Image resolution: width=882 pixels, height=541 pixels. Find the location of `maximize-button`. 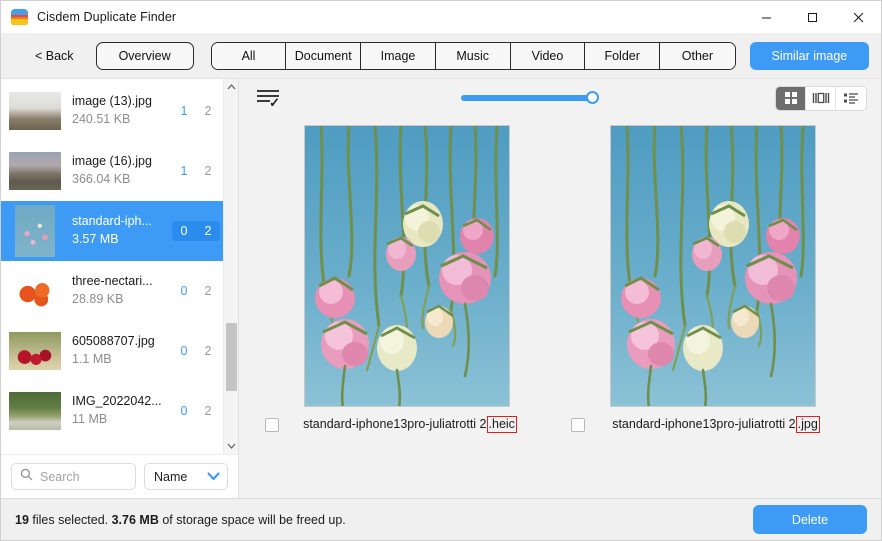

maximize-button is located at coordinates (812, 17).